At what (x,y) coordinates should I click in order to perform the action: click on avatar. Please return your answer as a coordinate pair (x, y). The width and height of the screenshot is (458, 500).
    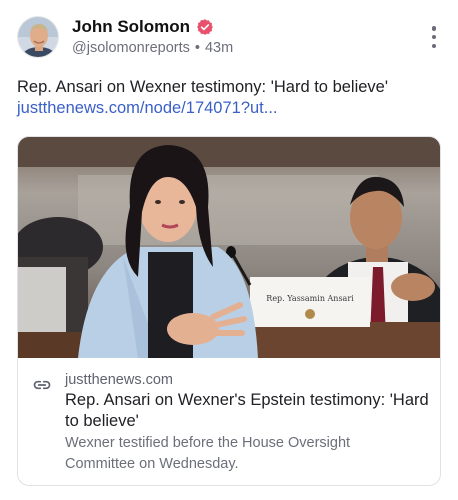
    Looking at the image, I should click on (38, 37).